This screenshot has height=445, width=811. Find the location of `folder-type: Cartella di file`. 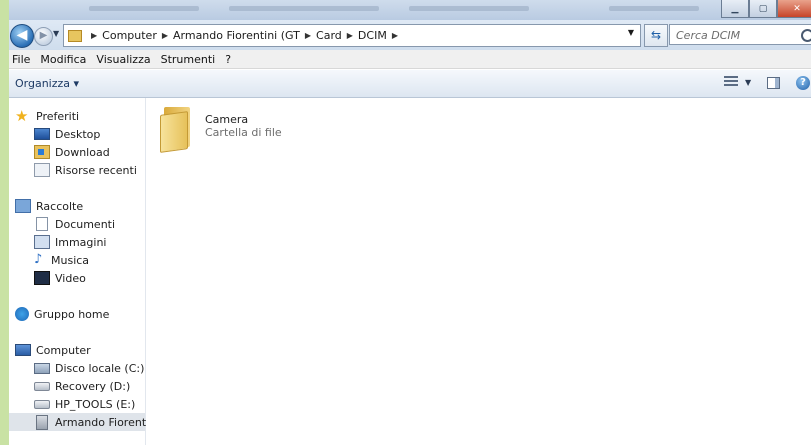

folder-type: Cartella di file is located at coordinates (243, 132).